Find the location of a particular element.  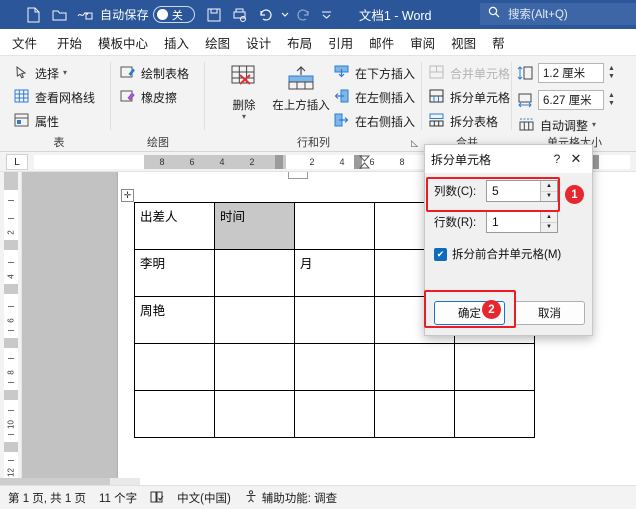

column-width-stepper: ▲ ▼ is located at coordinates (611, 99).